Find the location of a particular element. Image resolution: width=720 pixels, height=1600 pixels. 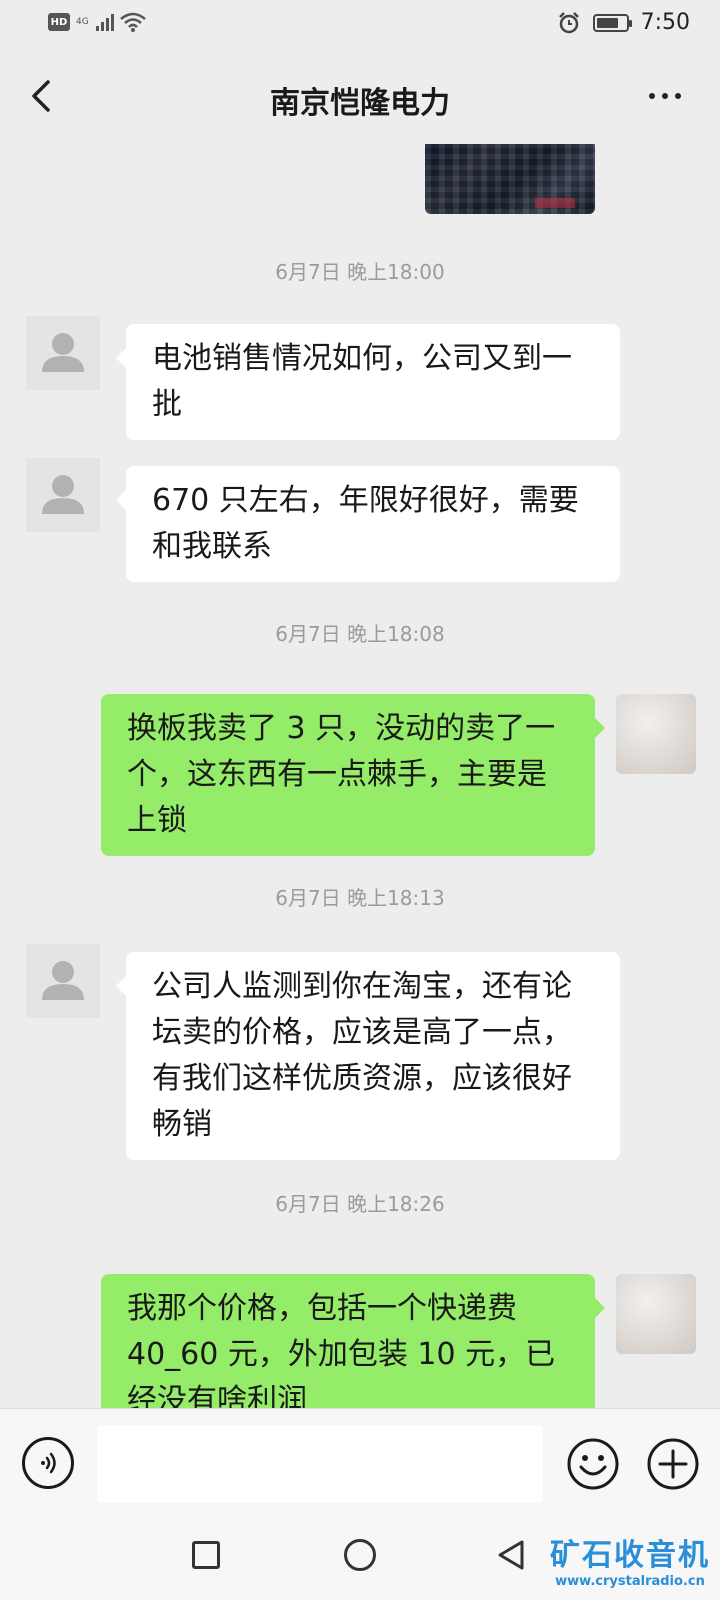

chat-header: 南京恺隆电力 is located at coordinates (360, 96).